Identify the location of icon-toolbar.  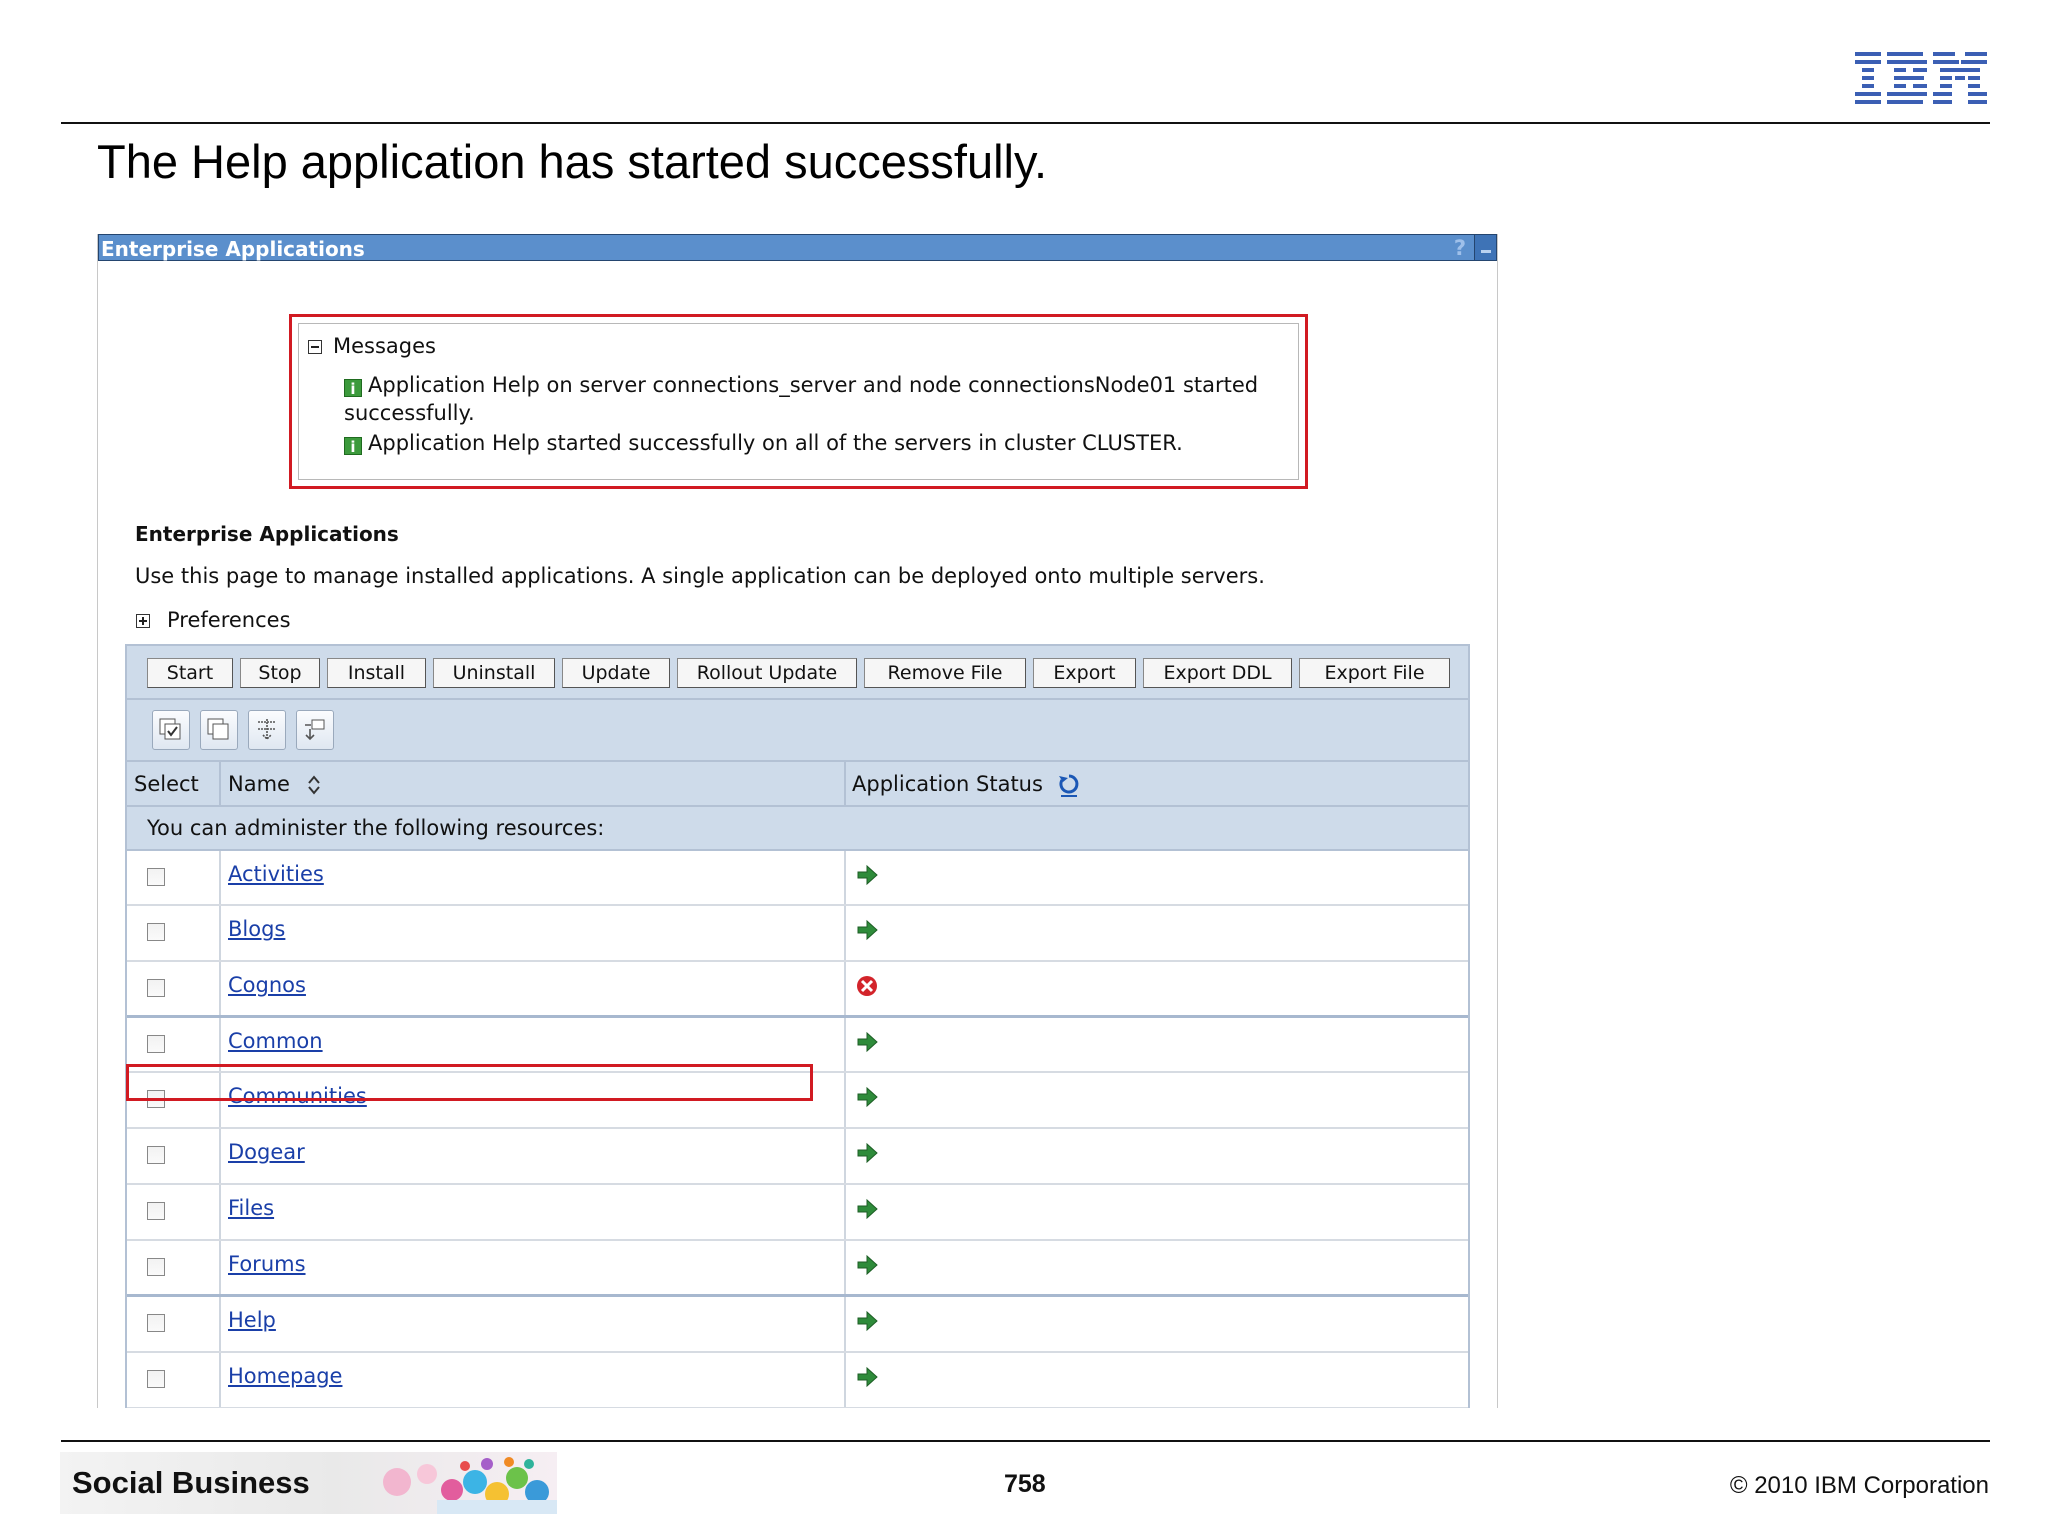
(797, 731).